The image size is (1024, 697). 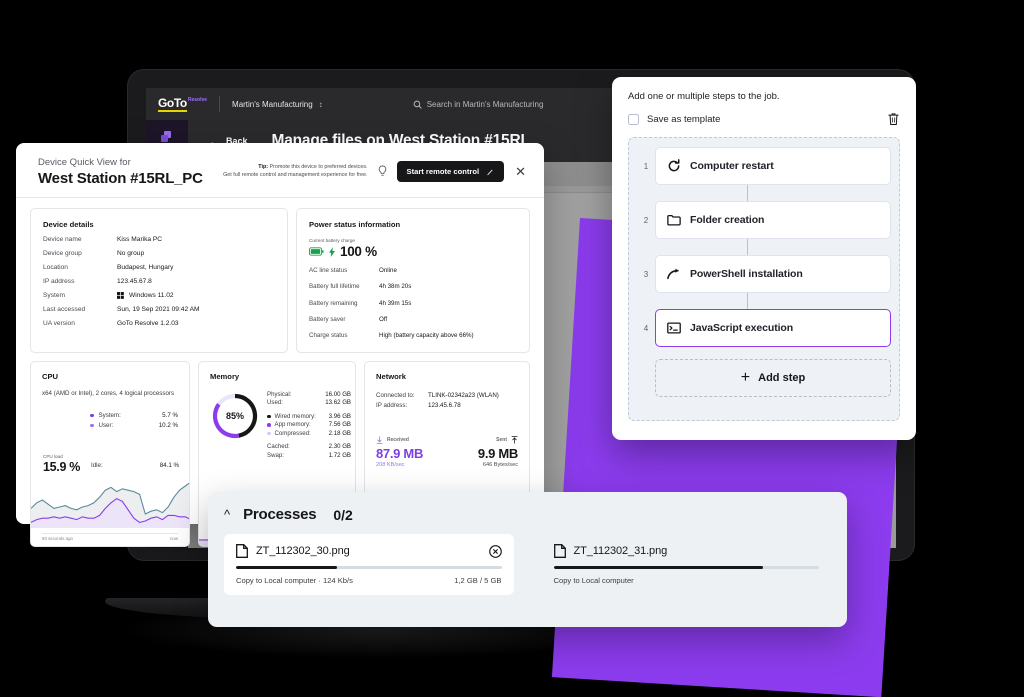 I want to click on download-arrow-icon, so click(x=379, y=440).